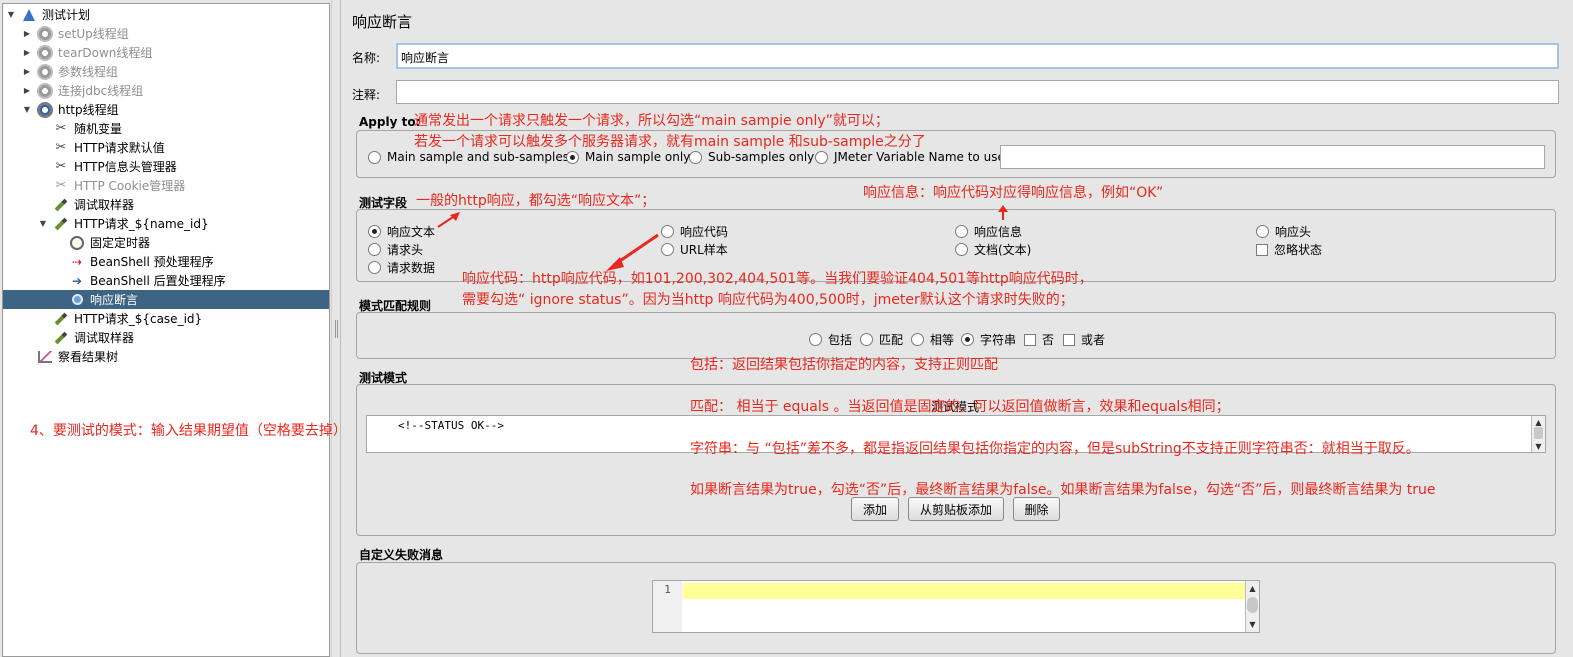  What do you see at coordinates (120, 243) in the screenshot?
I see `tree-node-label: 固定定时器` at bounding box center [120, 243].